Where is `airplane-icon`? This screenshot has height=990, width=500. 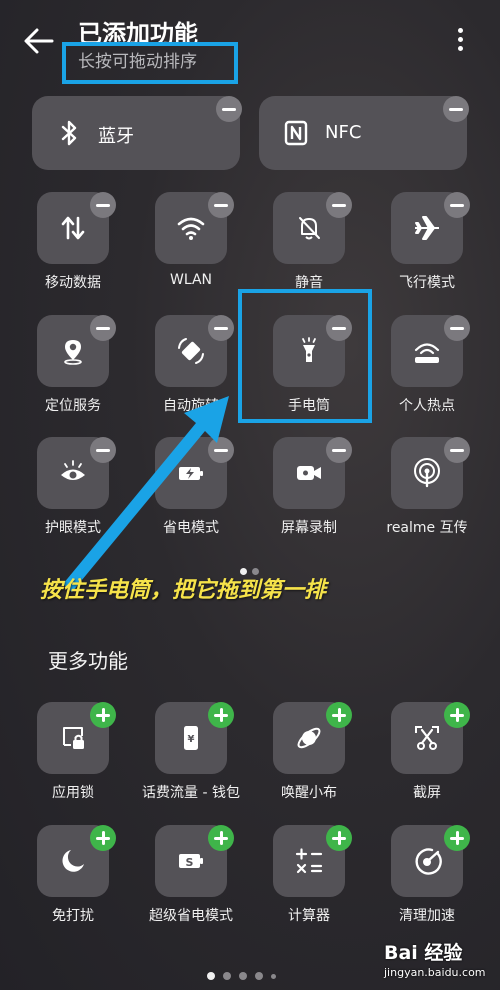
airplane-icon is located at coordinates (427, 228).